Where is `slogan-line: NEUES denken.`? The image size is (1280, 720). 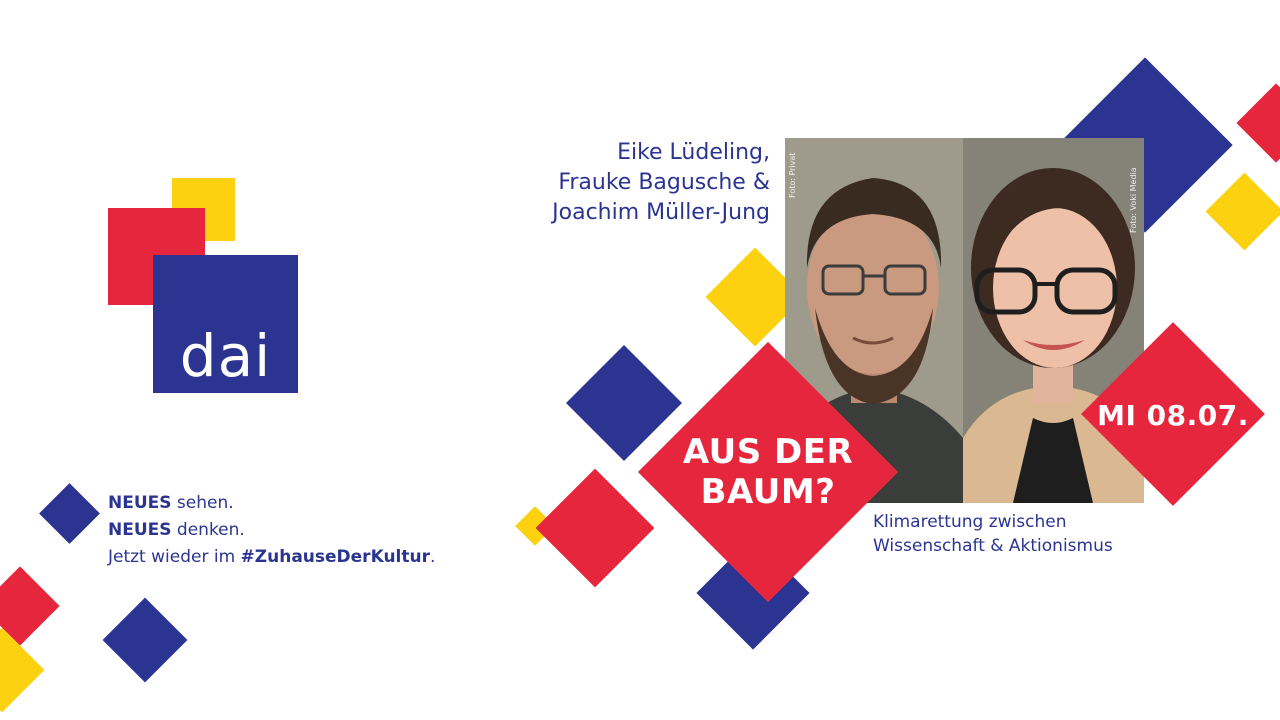 slogan-line: NEUES denken. is located at coordinates (271, 530).